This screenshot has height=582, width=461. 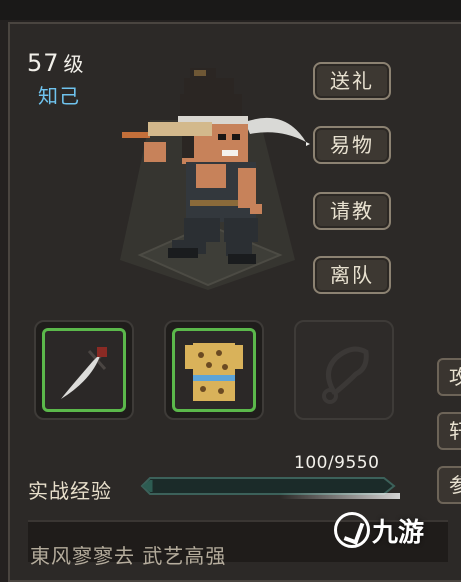 I want to click on top-bar, so click(x=230, y=10).